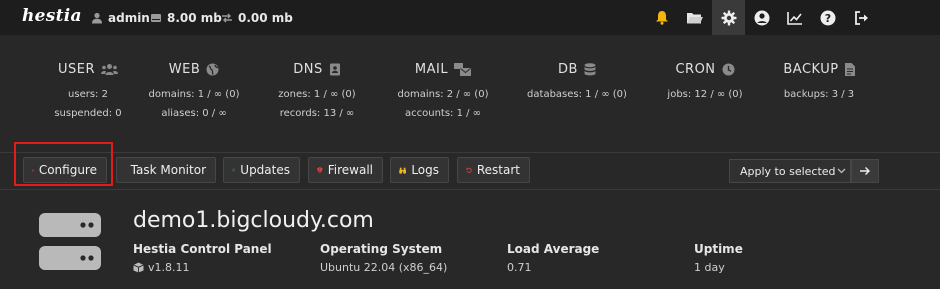 The width and height of the screenshot is (940, 289). What do you see at coordinates (705, 81) in the screenshot?
I see `stat-cron: CRON jobs: 12 / ∞ (0)` at bounding box center [705, 81].